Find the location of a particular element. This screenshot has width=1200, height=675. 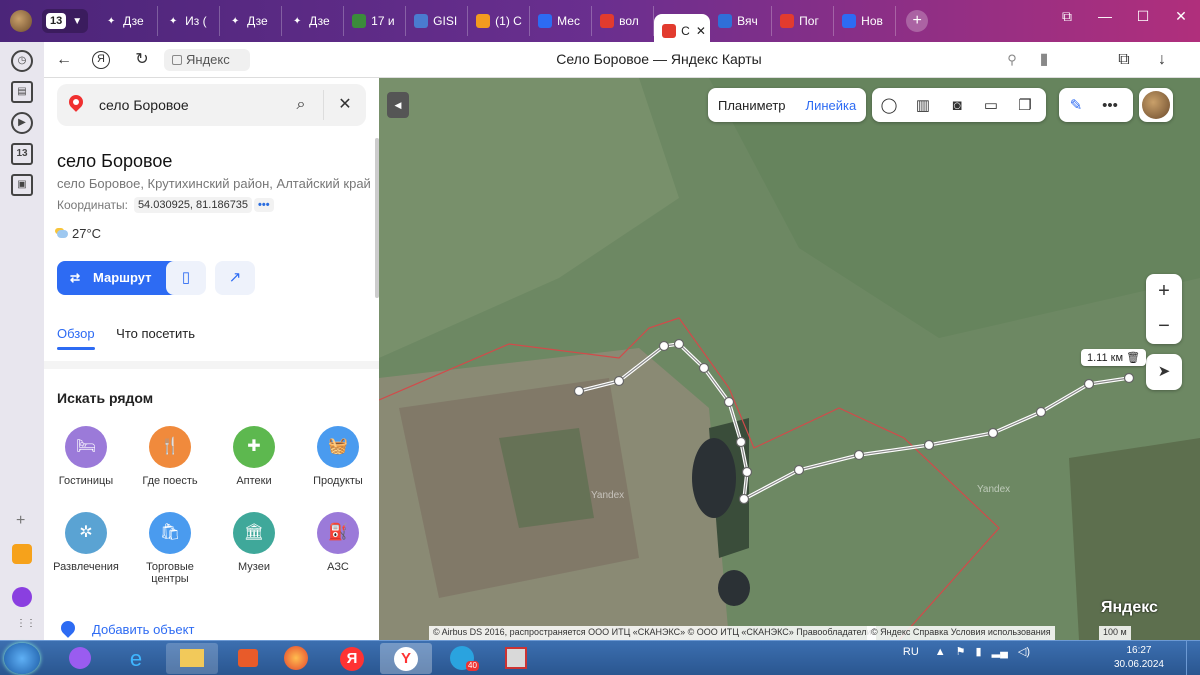

pin-window-icon: ⧉ is located at coordinates (1067, 16).